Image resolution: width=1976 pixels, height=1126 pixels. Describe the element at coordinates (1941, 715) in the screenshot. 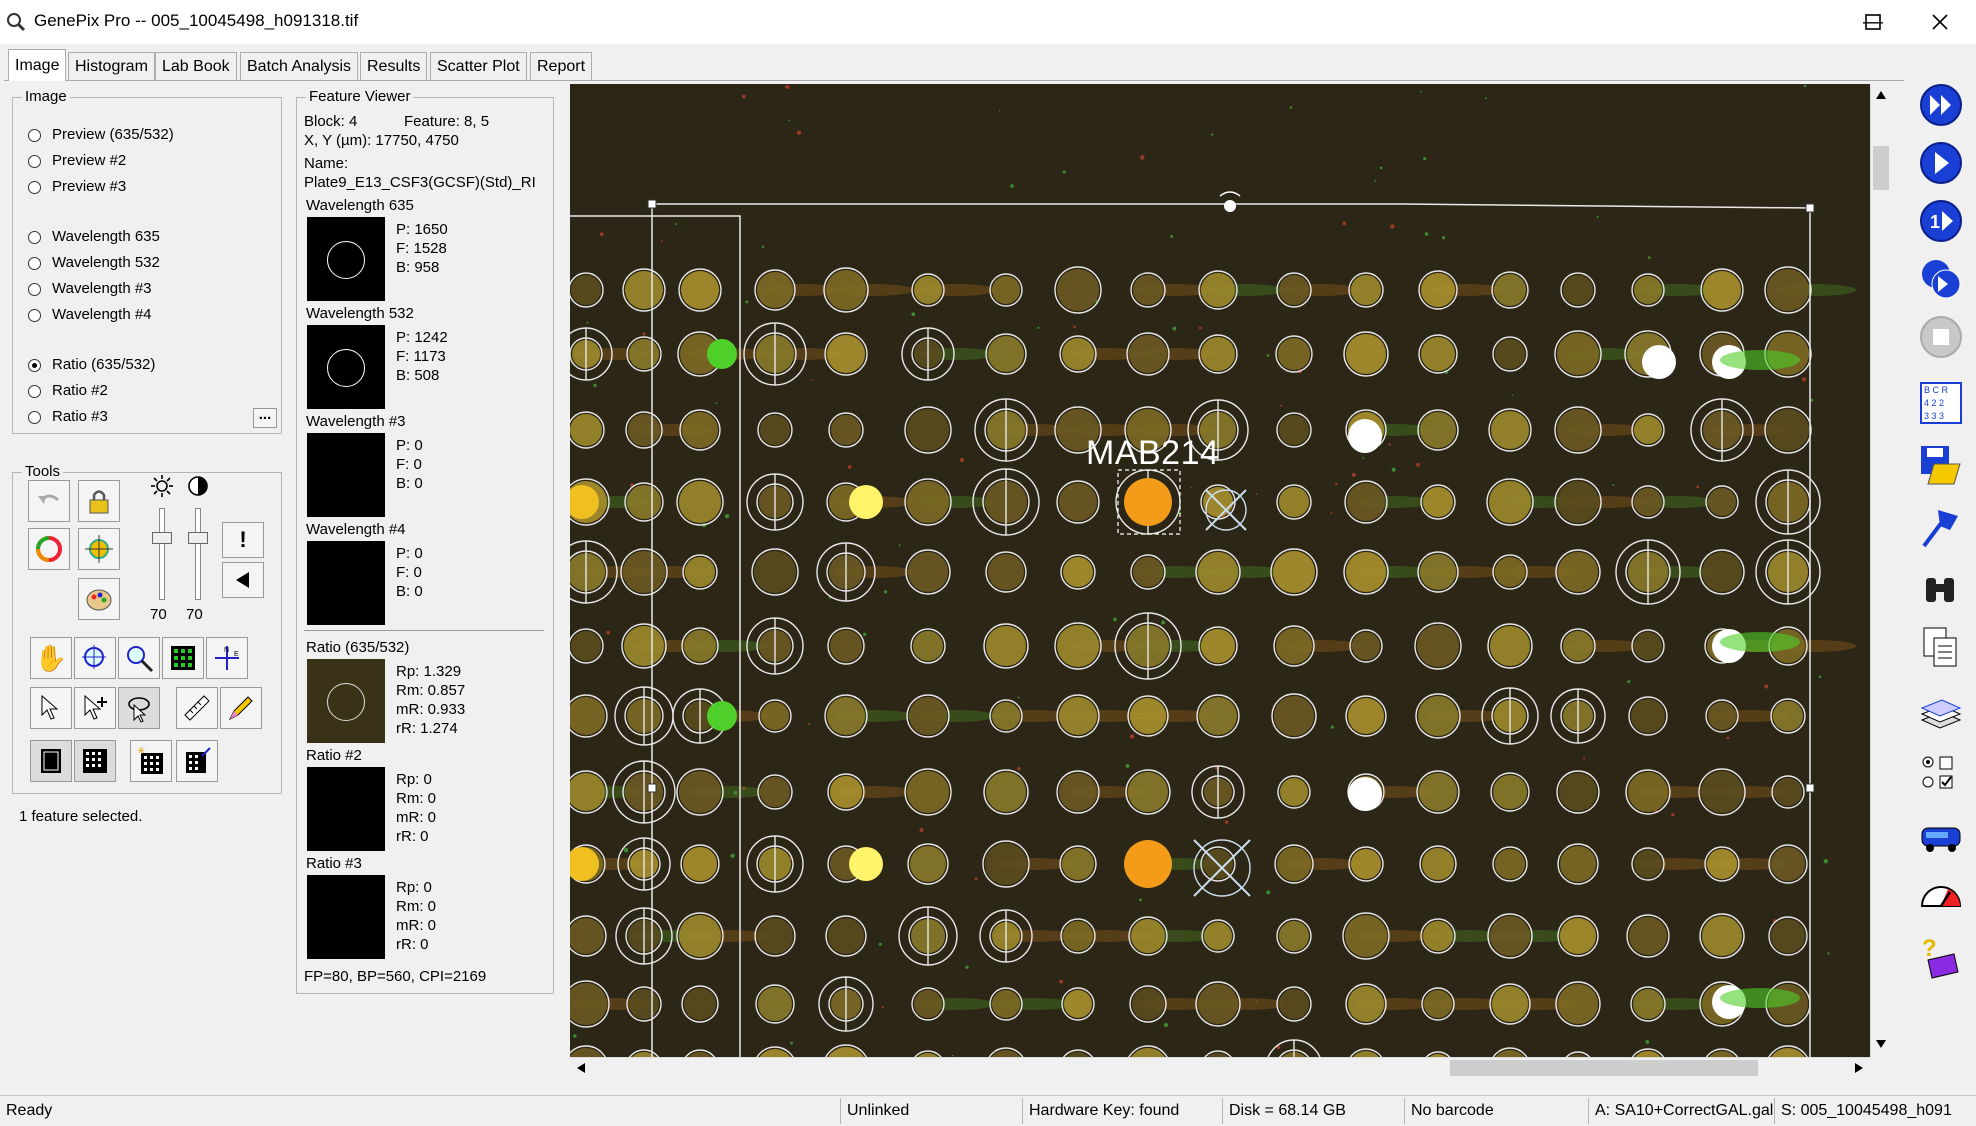

I see `layers-button` at that location.